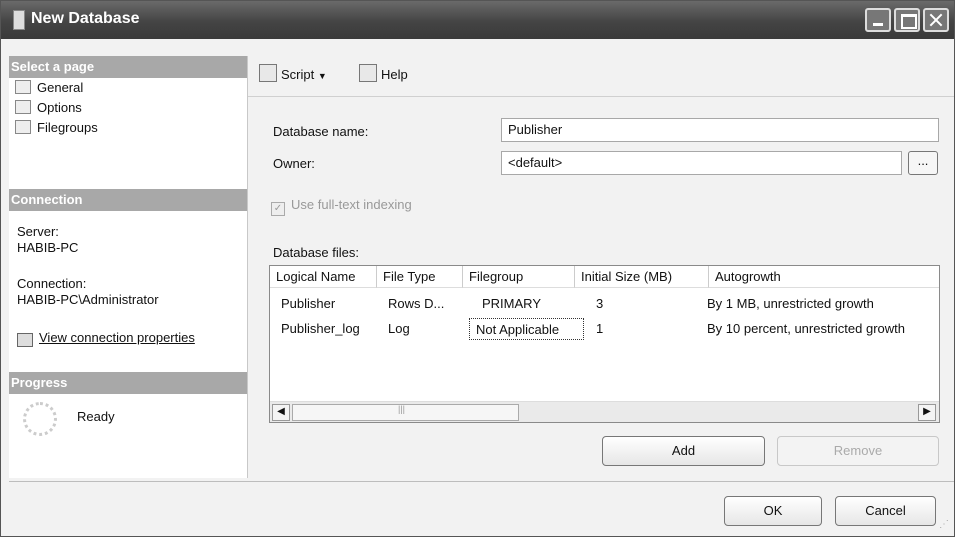 Image resolution: width=955 pixels, height=537 pixels. What do you see at coordinates (405, 412) in the screenshot?
I see `scrollbar-thumb` at bounding box center [405, 412].